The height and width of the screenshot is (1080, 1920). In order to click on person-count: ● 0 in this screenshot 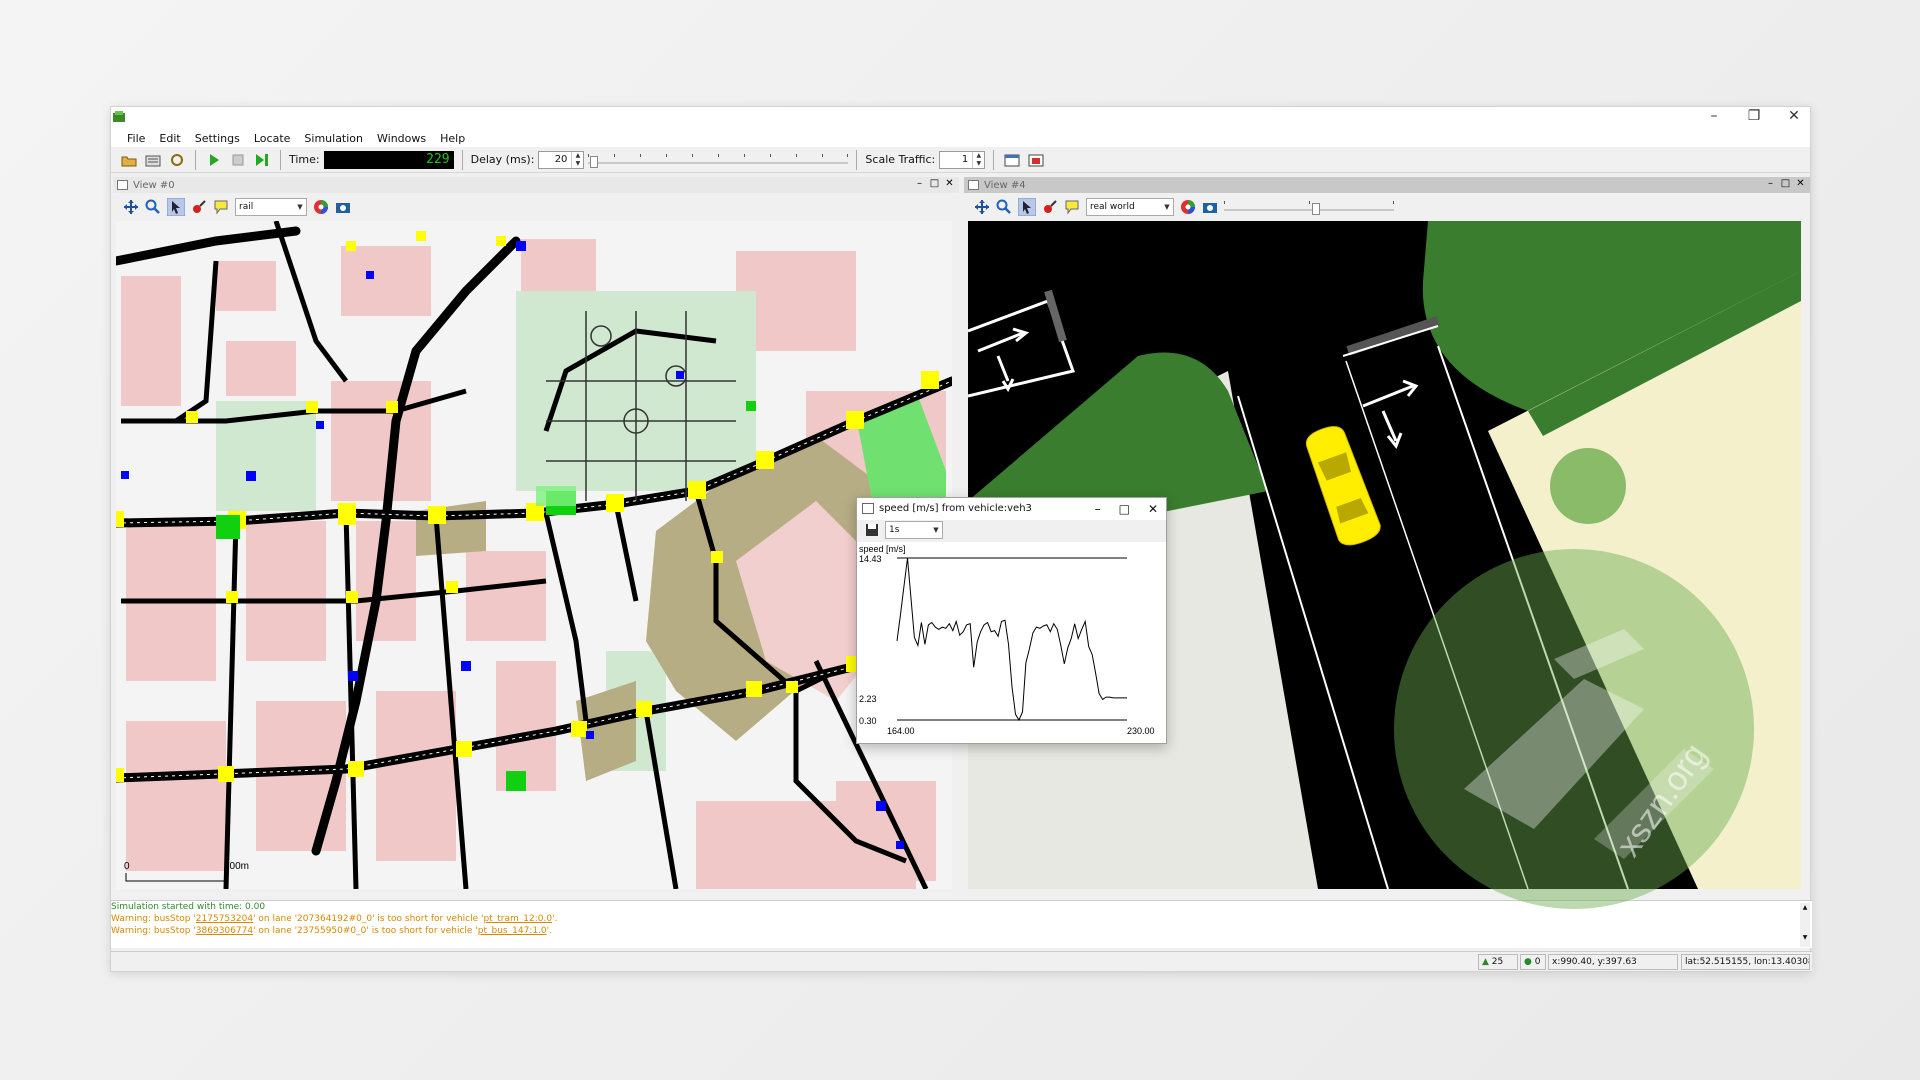, I will do `click(1533, 962)`.